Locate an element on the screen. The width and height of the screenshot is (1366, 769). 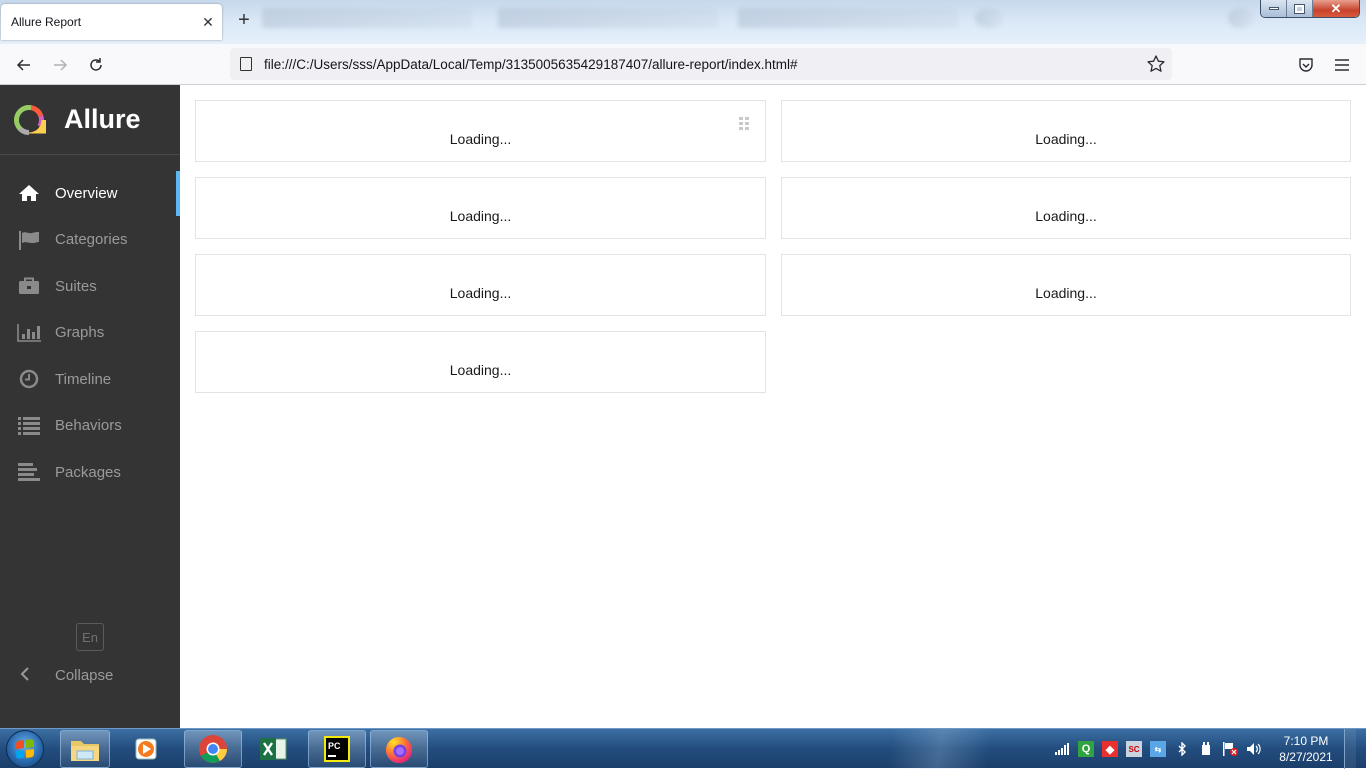
language-selector: En is located at coordinates (90, 637).